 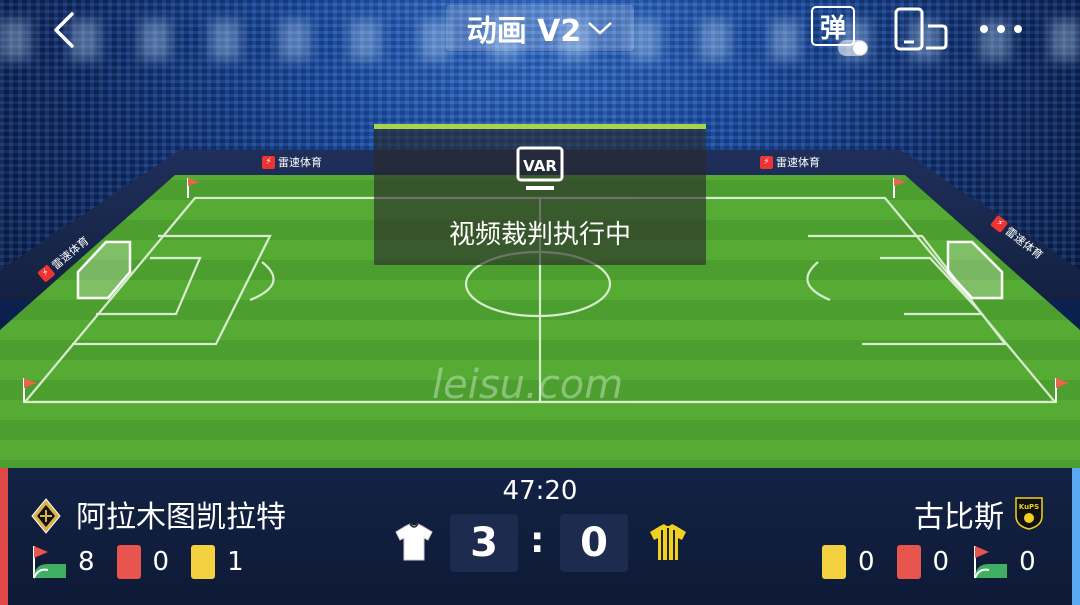 What do you see at coordinates (540, 126) in the screenshot?
I see `var-progress-bar` at bounding box center [540, 126].